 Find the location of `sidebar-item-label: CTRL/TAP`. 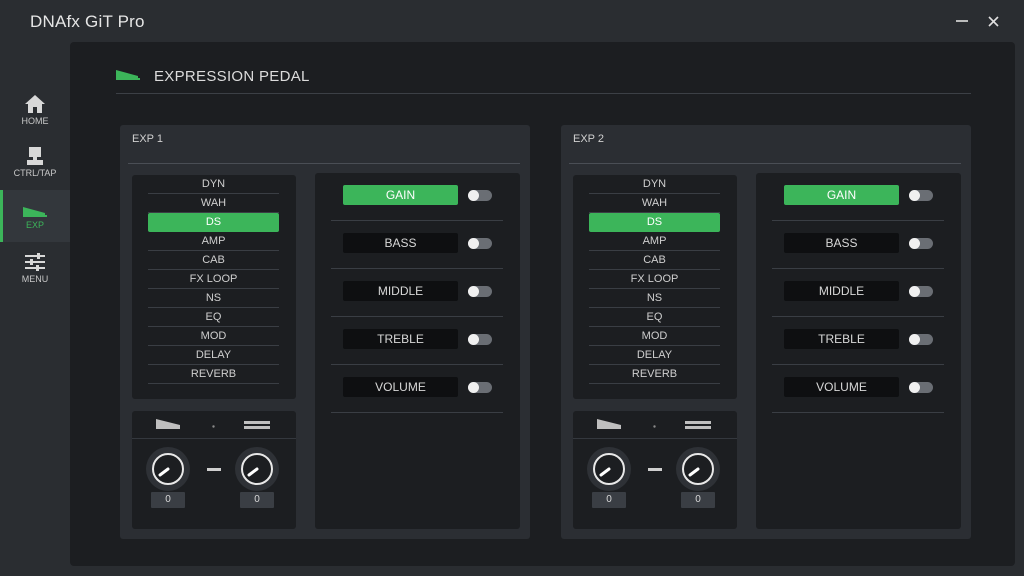

sidebar-item-label: CTRL/TAP is located at coordinates (35, 172).